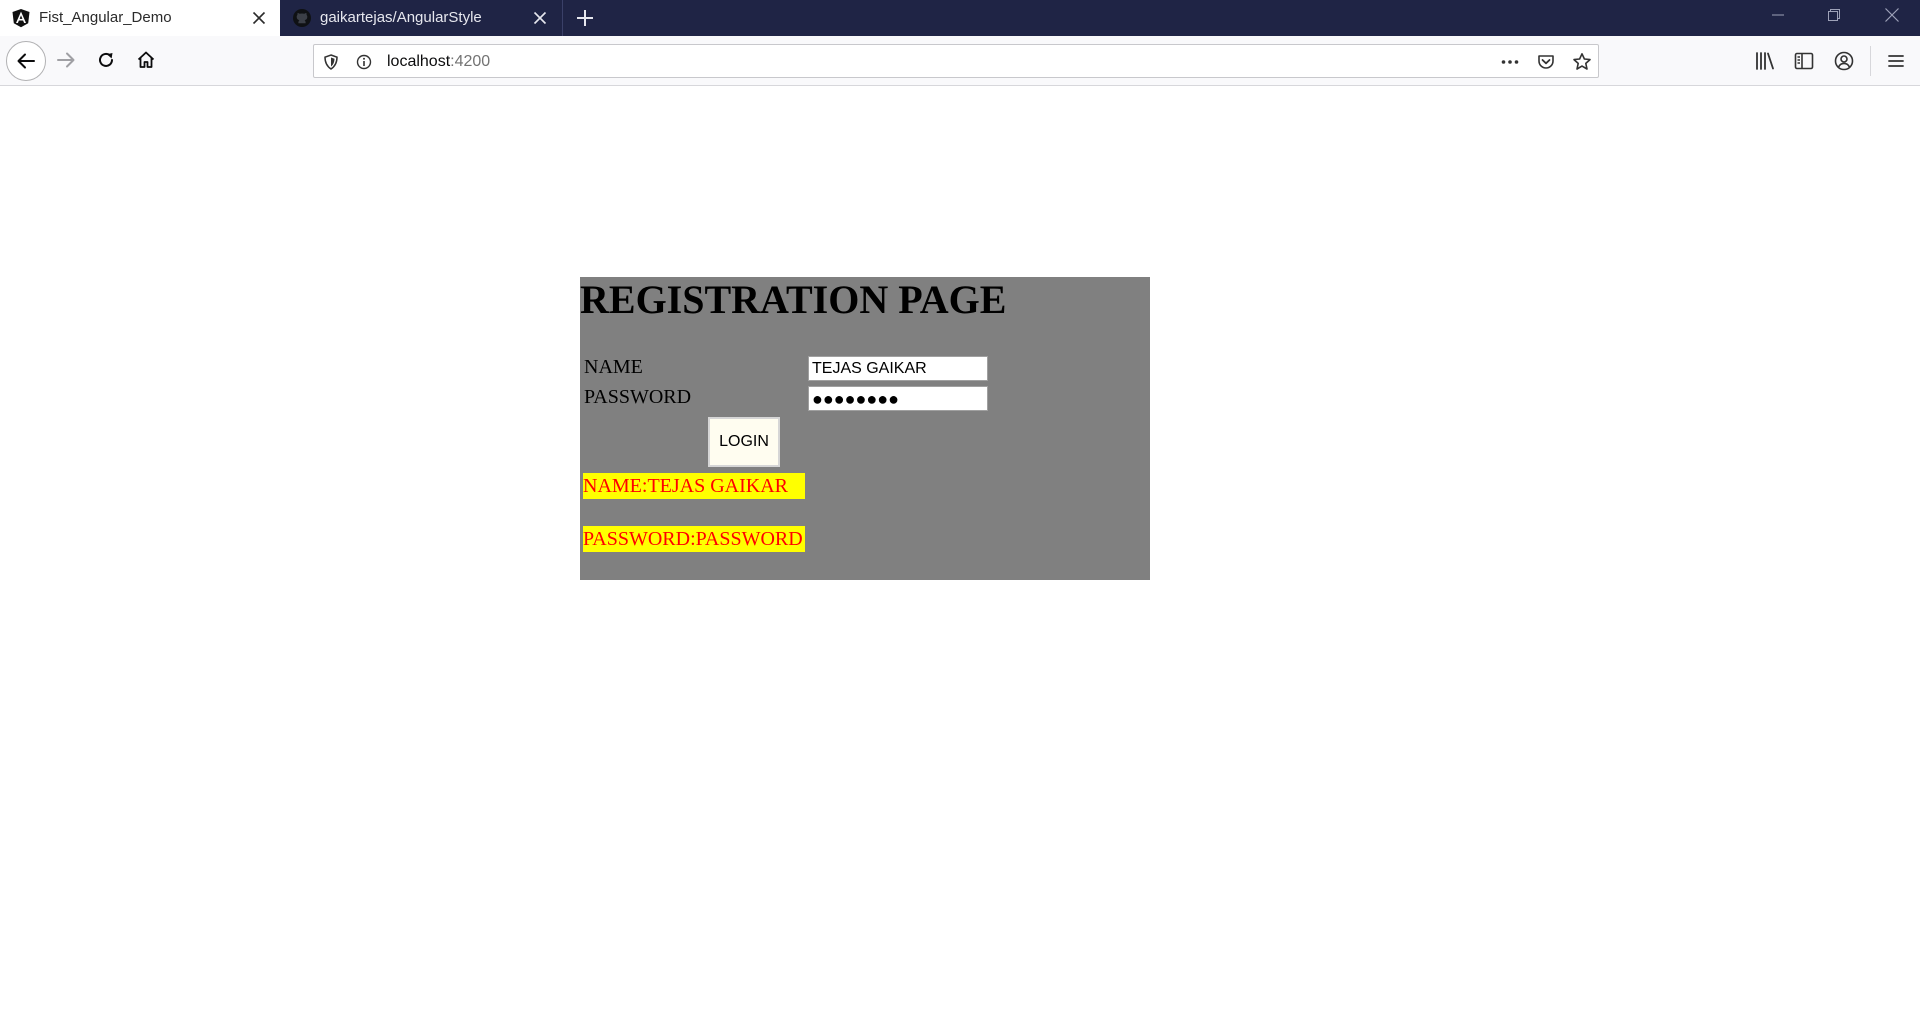 This screenshot has width=1920, height=1022. What do you see at coordinates (21, 18) in the screenshot?
I see `angular-icon` at bounding box center [21, 18].